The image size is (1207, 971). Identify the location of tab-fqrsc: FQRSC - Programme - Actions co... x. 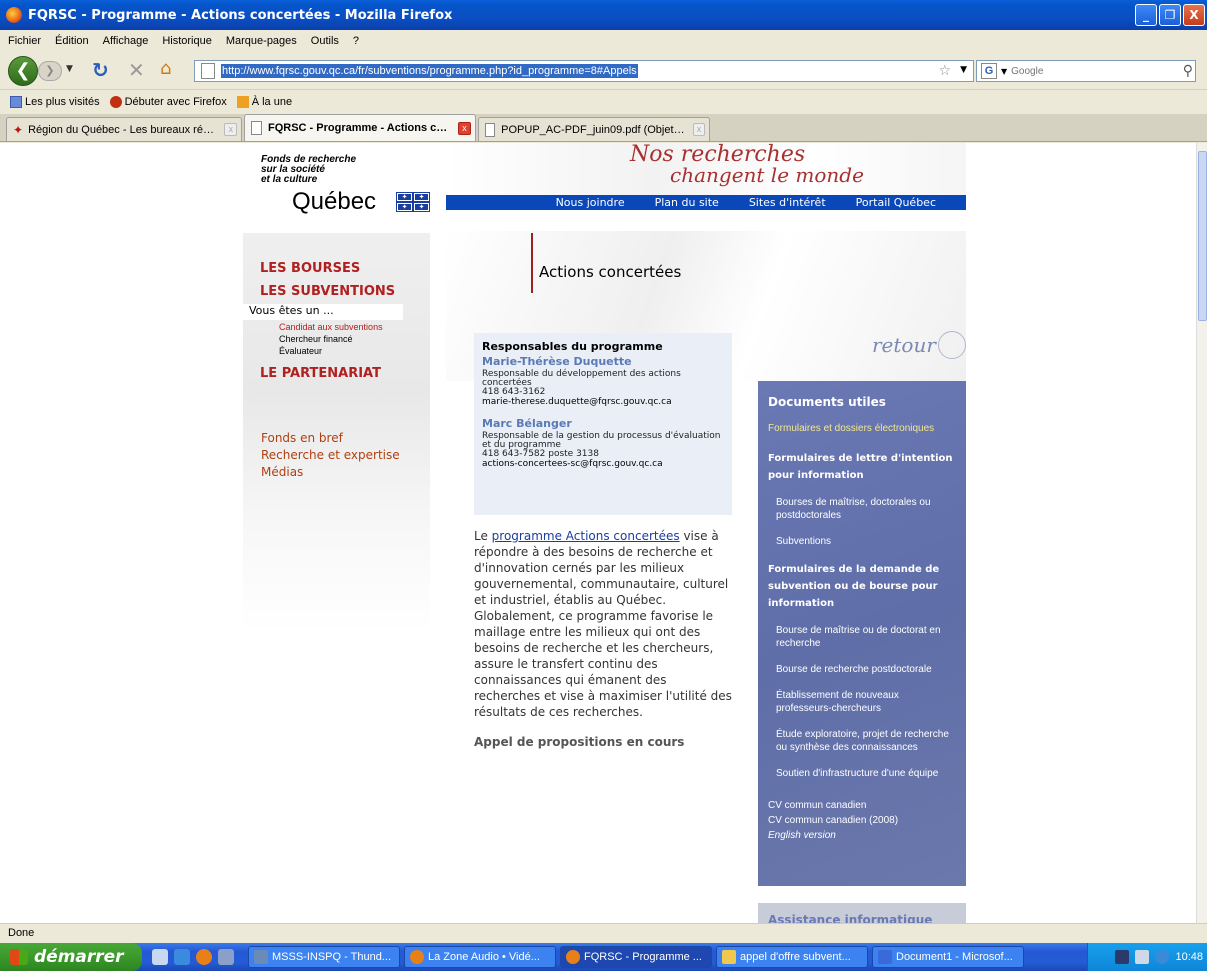
(360, 127).